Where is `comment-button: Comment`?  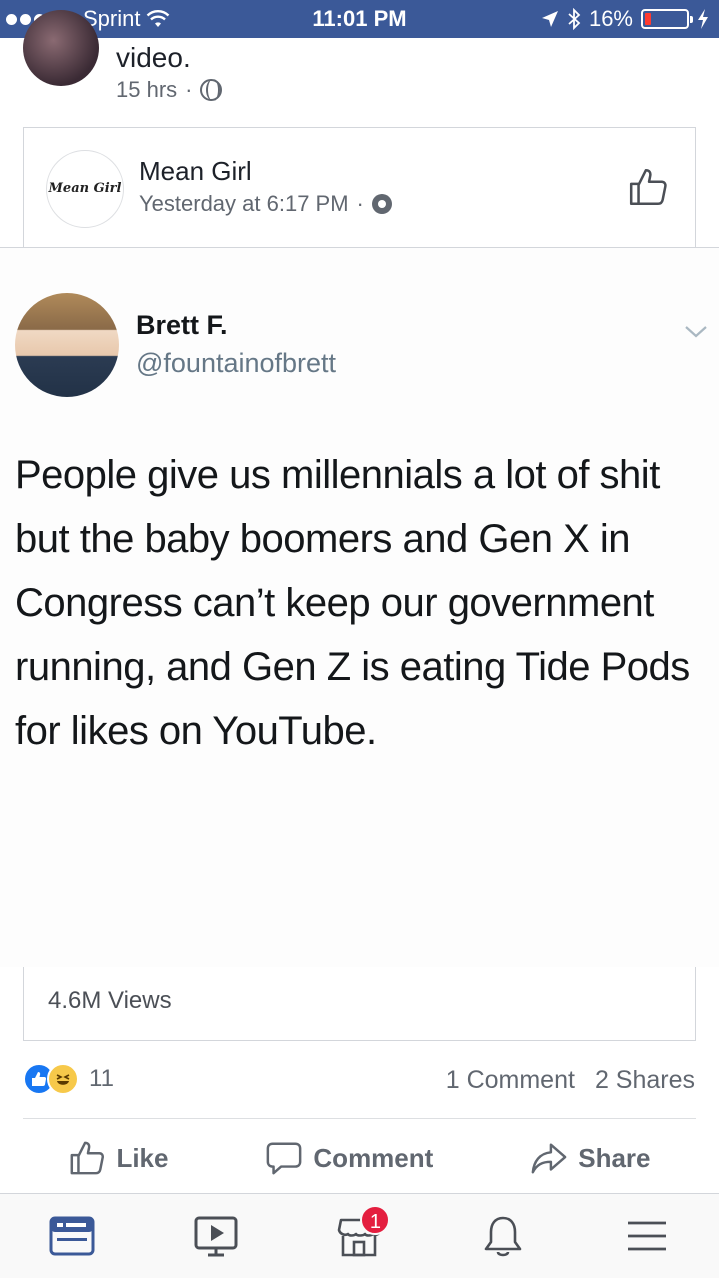 comment-button: Comment is located at coordinates (349, 1158).